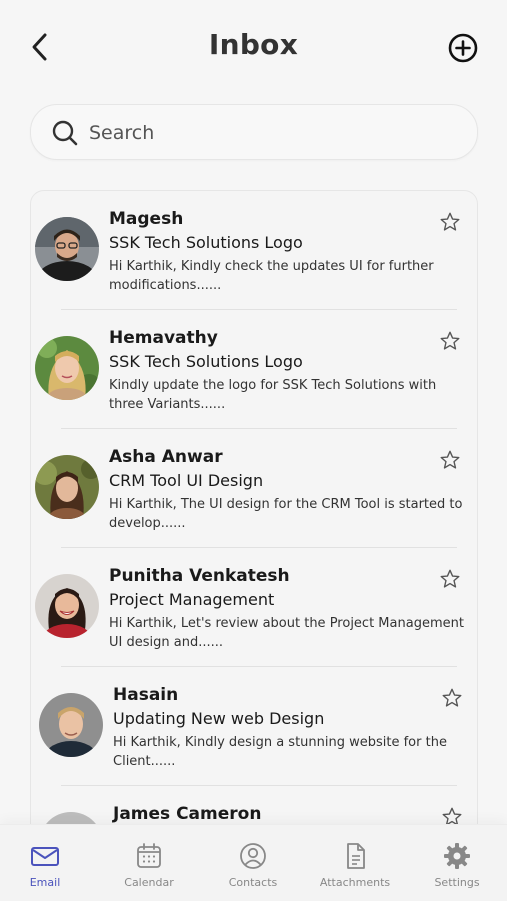  I want to click on mail-icon, so click(45, 856).